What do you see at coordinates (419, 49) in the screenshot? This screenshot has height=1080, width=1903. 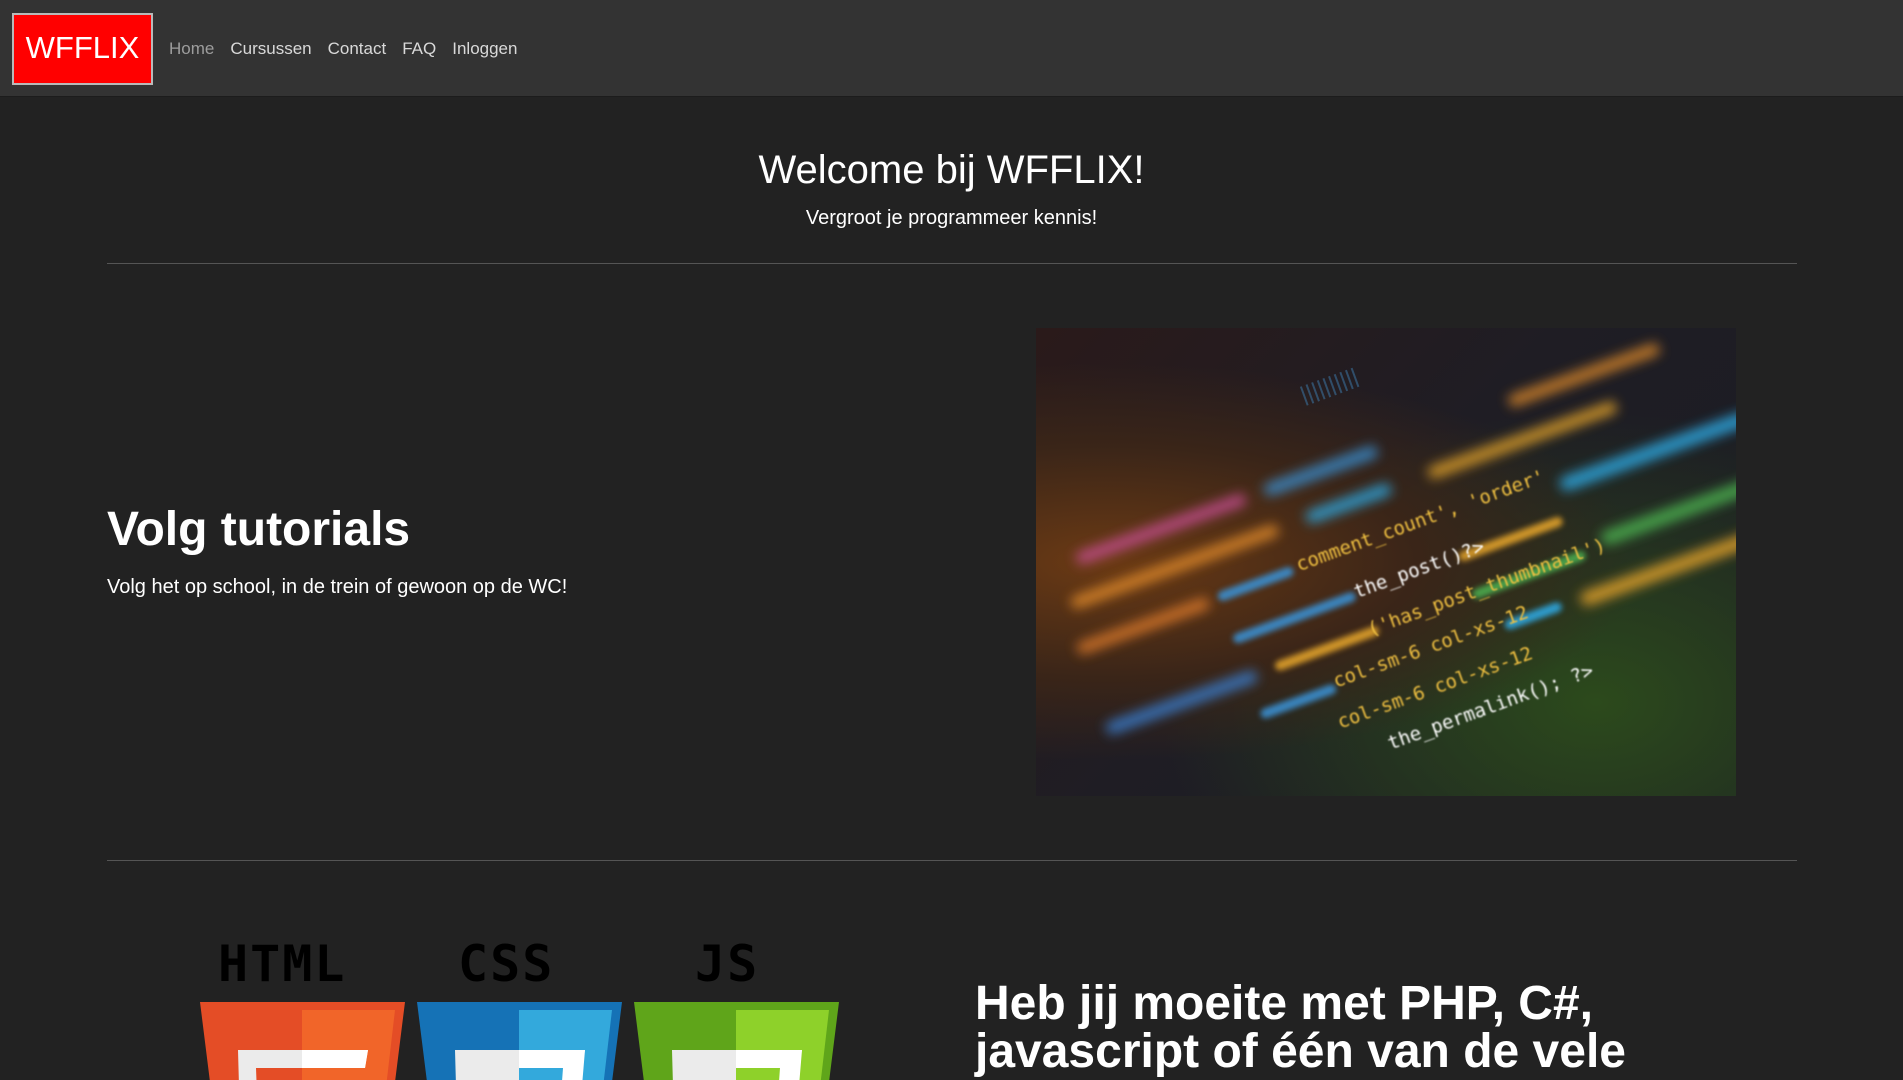 I see `nav-link-faq: FAQ` at bounding box center [419, 49].